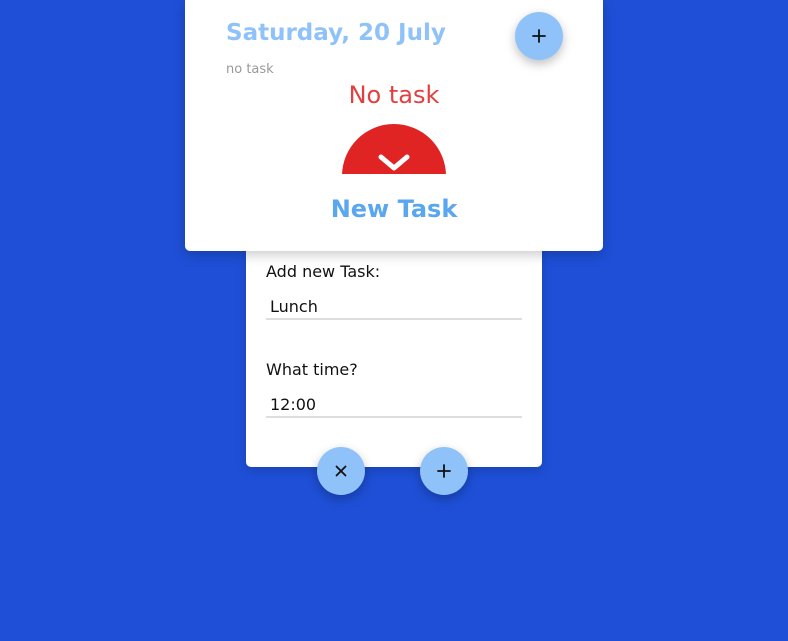  What do you see at coordinates (323, 271) in the screenshot?
I see `task-label: Add new Task:` at bounding box center [323, 271].